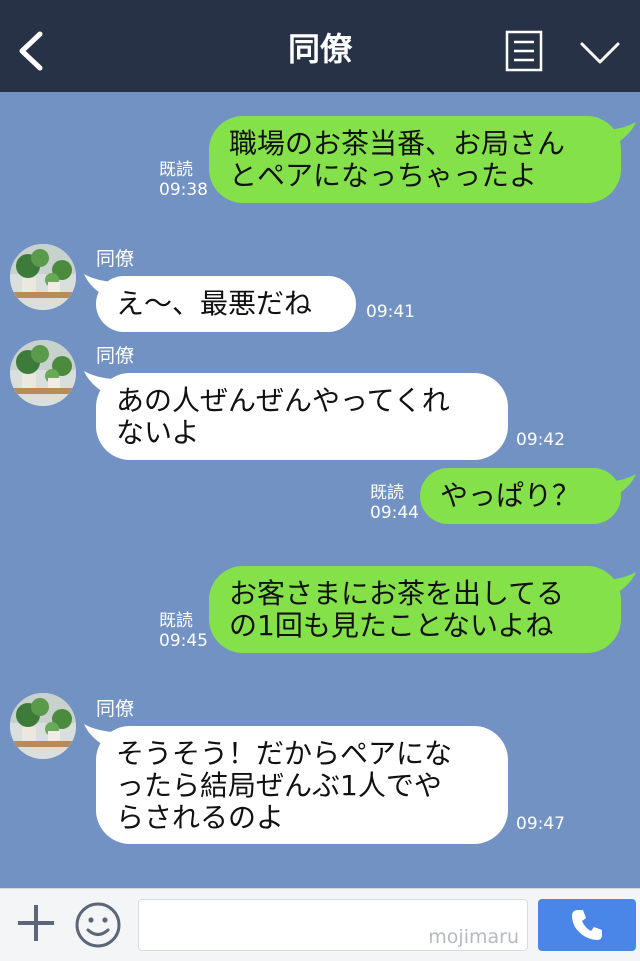  I want to click on message-time: 09:47, so click(540, 824).